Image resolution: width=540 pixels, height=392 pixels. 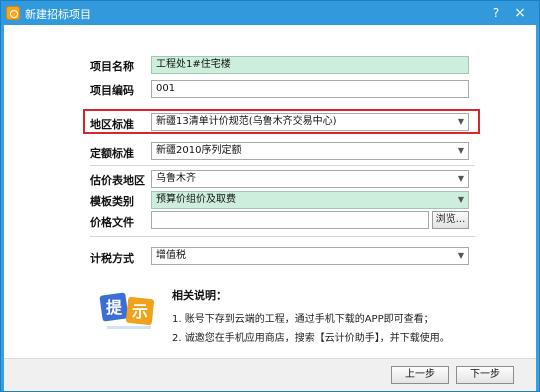 What do you see at coordinates (310, 151) in the screenshot?
I see `quota-standard-select: 新疆2010序列定额 ▼` at bounding box center [310, 151].